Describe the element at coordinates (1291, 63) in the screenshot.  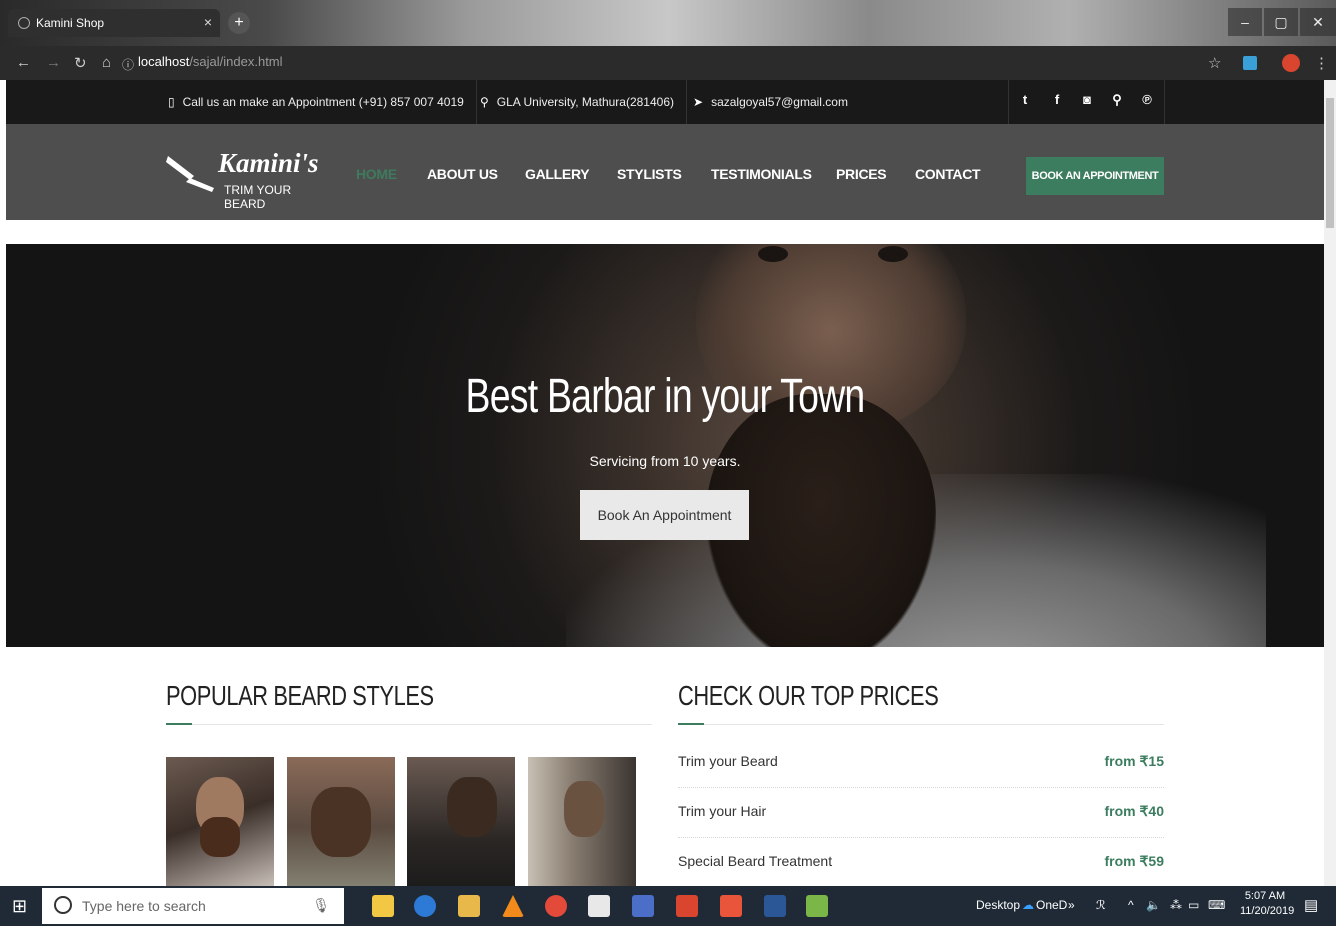
I see `profile-avatar` at that location.